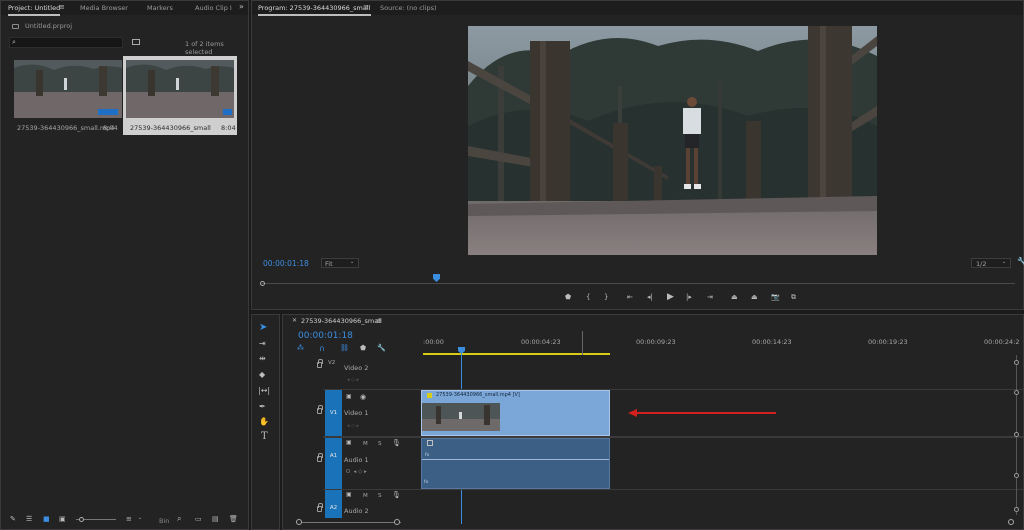 The height and width of the screenshot is (530, 1024). What do you see at coordinates (160, 8) in the screenshot?
I see `tab-markers: Markers` at bounding box center [160, 8].